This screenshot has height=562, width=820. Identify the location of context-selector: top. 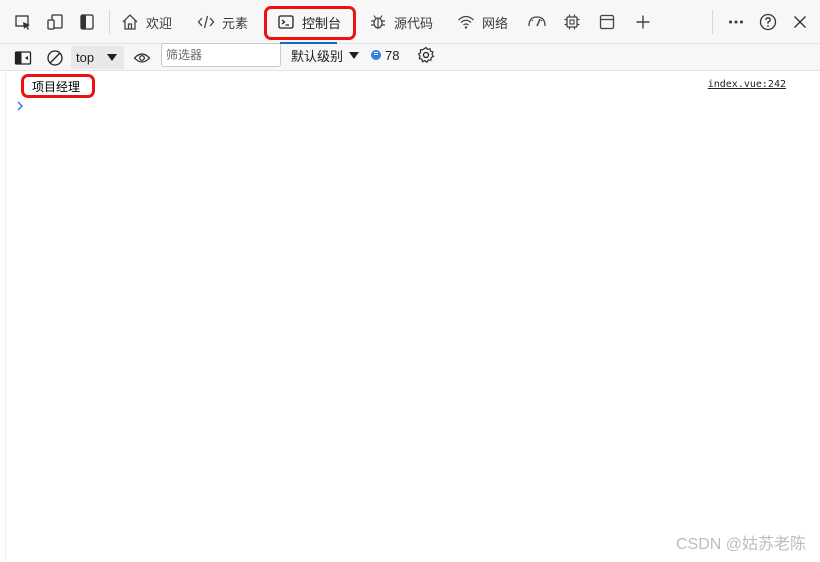
(97, 57).